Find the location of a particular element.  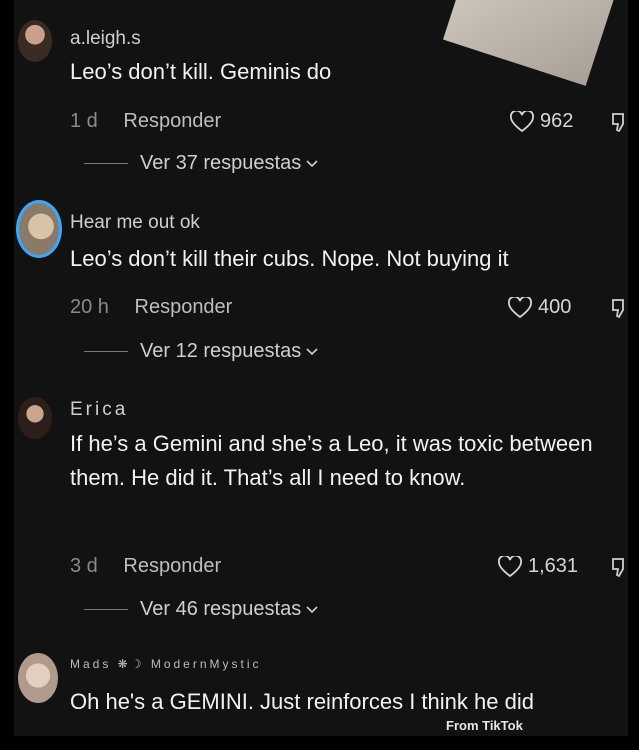

comment-meta: 20 h Responder is located at coordinates (151, 307).